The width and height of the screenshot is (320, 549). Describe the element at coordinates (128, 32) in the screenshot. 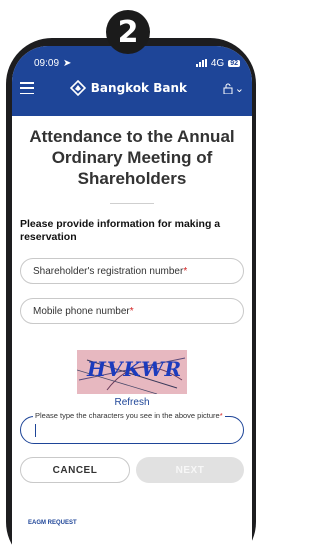

I see `step-number-badge: 2` at that location.